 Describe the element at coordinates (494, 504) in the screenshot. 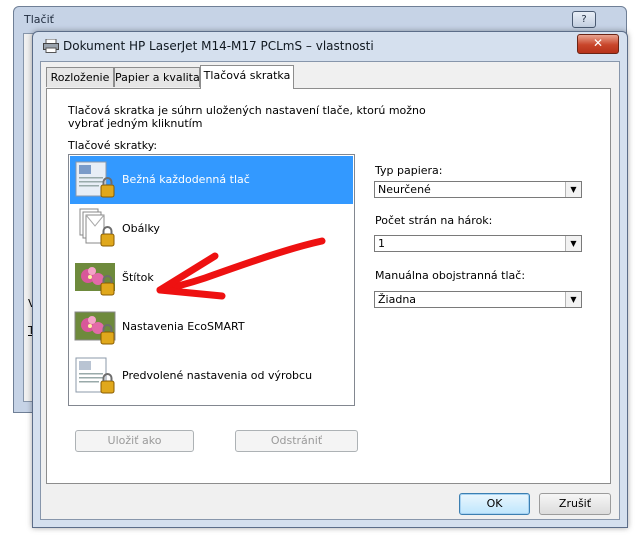

I see `ok-button: OK` at that location.